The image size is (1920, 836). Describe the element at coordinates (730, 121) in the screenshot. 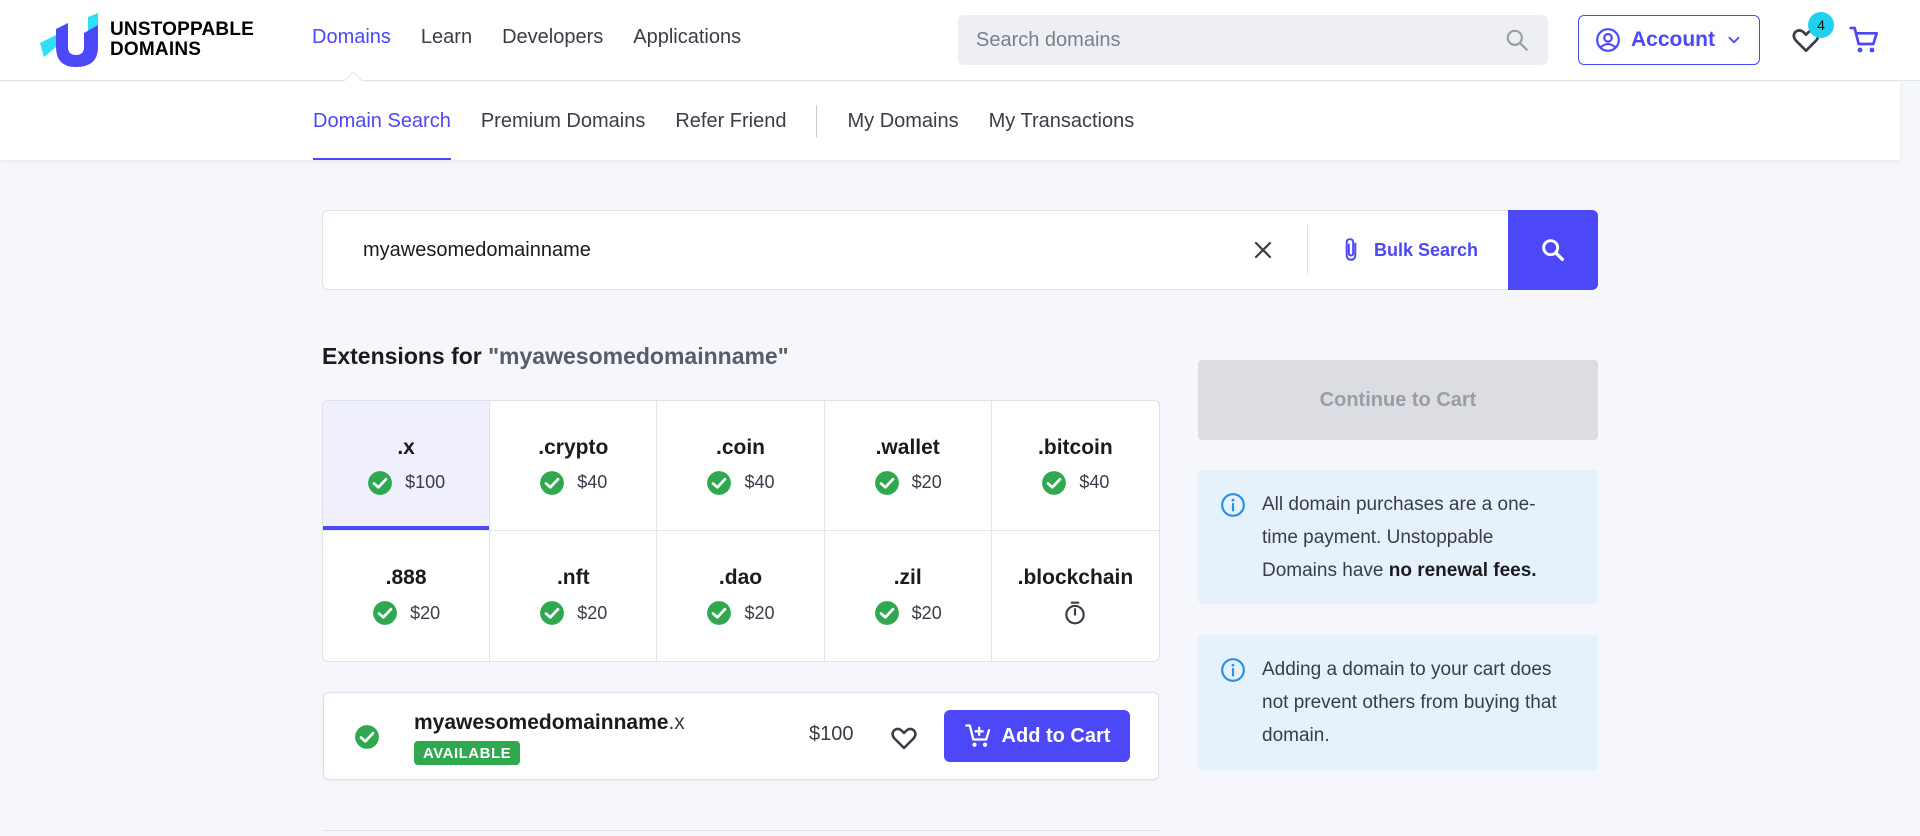

I see `subnav-refer-friend: Refer Friend` at that location.